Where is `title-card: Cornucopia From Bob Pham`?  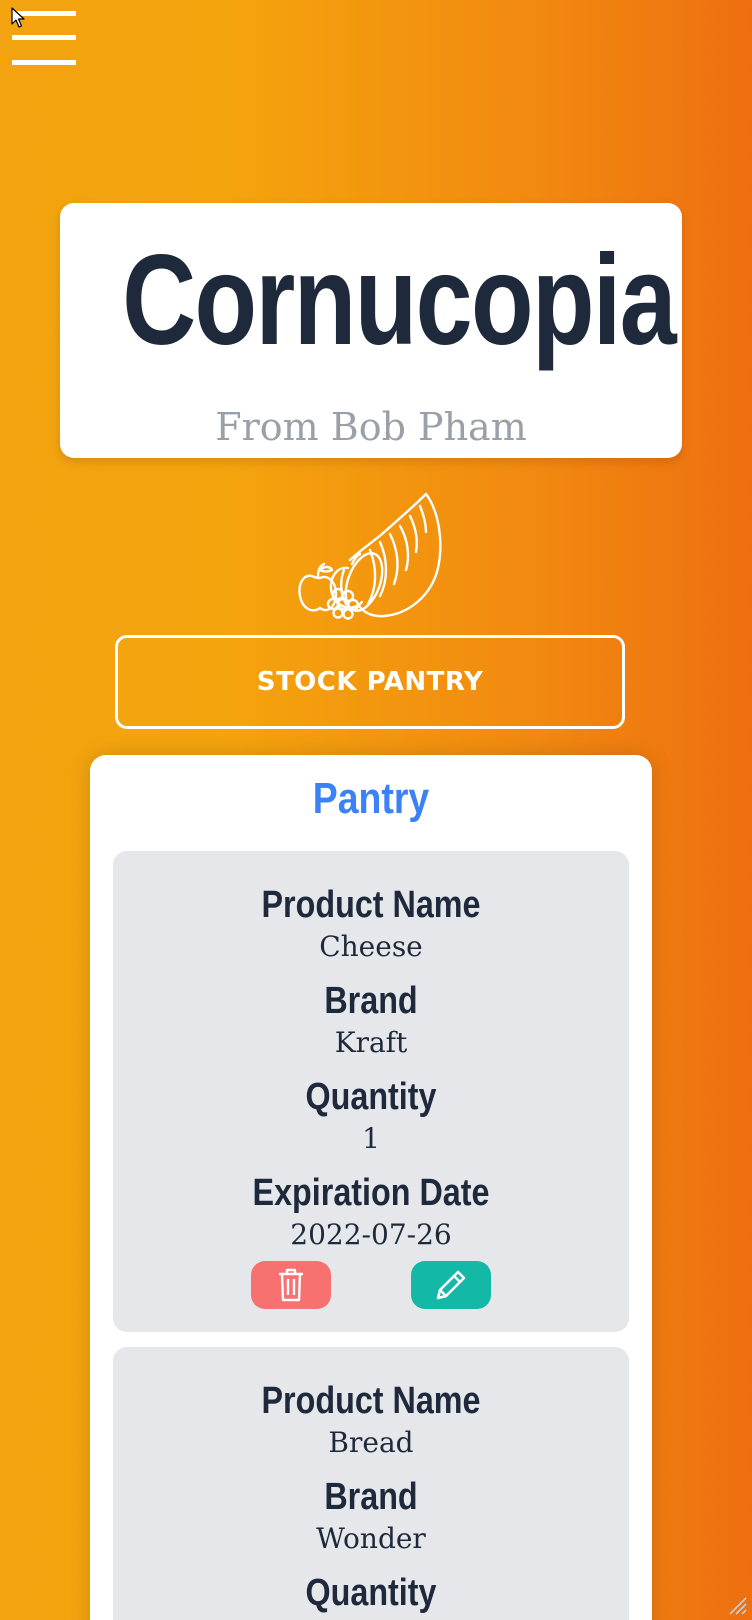
title-card: Cornucopia From Bob Pham is located at coordinates (371, 330).